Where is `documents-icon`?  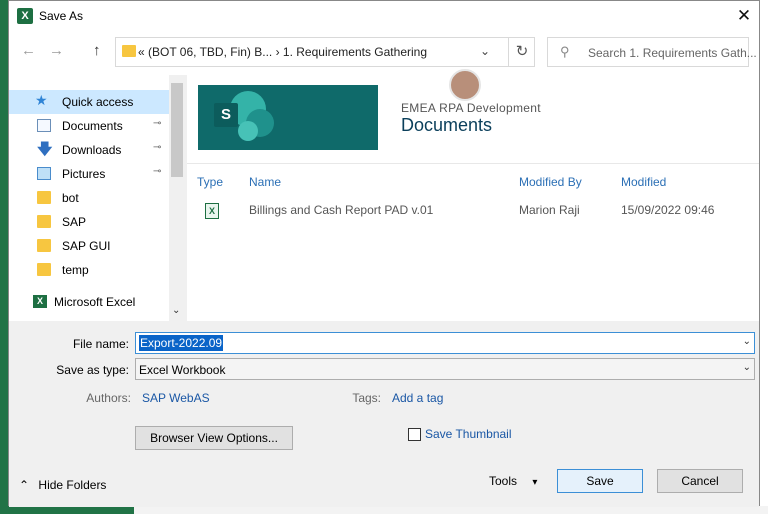 documents-icon is located at coordinates (44, 125).